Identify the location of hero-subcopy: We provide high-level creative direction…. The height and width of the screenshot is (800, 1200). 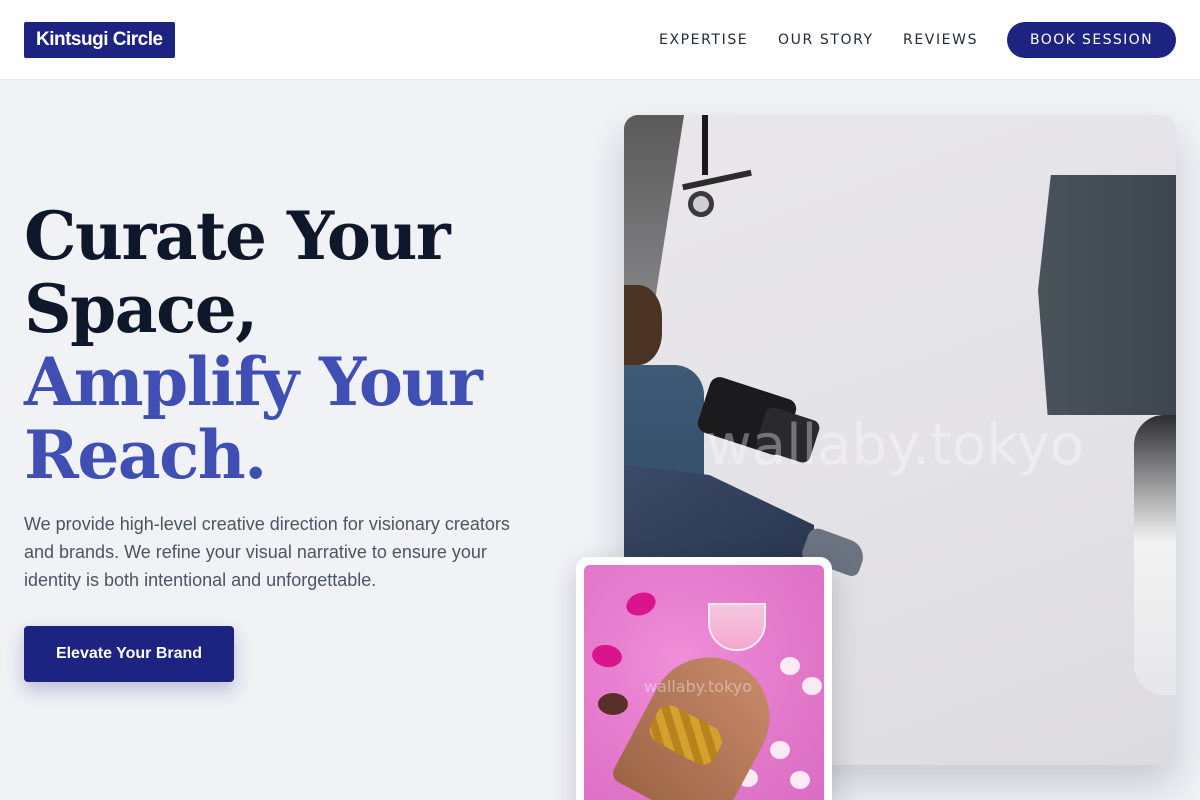
(267, 552).